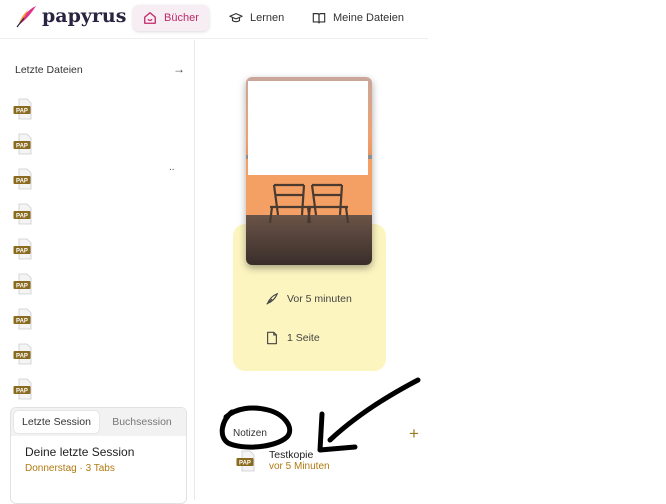 This screenshot has height=504, width=666. I want to click on app-name: papyrus, so click(84, 16).